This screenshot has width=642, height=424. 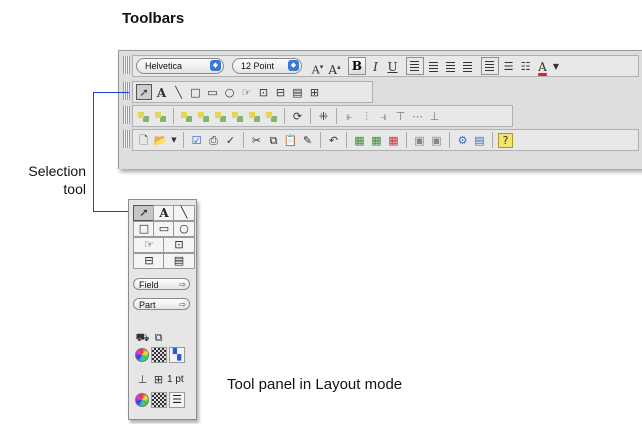 What do you see at coordinates (376, 140) in the screenshot?
I see `duplicate-record-icon: ▦` at bounding box center [376, 140].